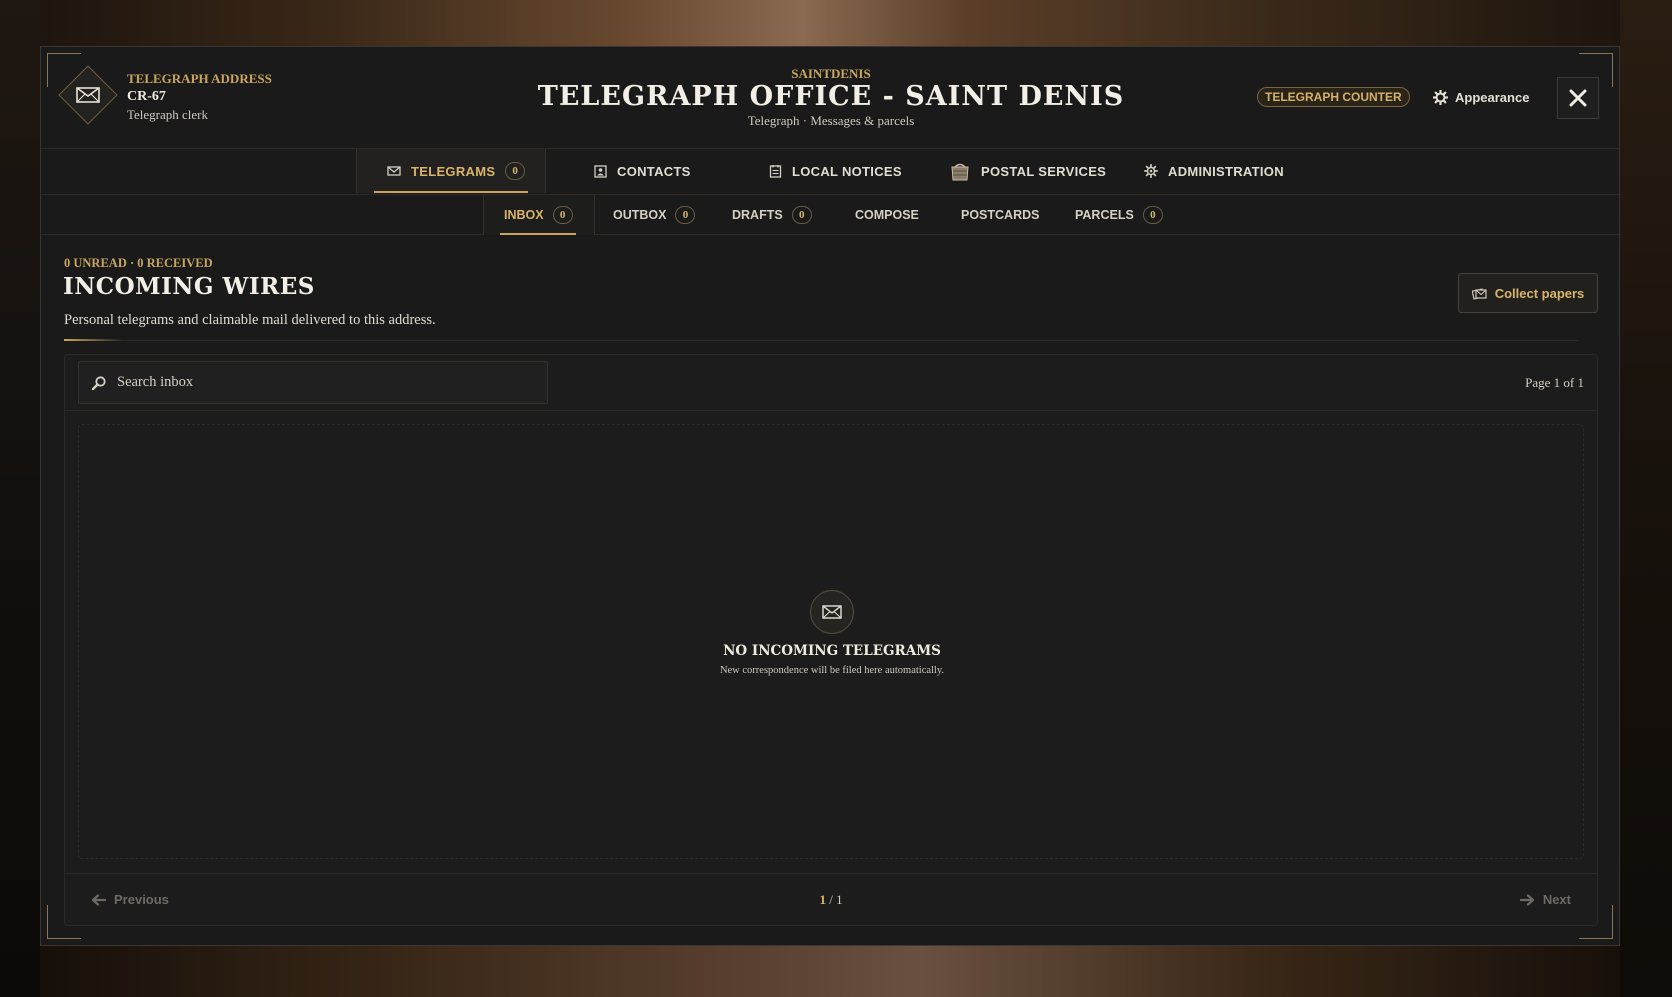 This screenshot has height=997, width=1672. I want to click on background-scene-bottom, so click(836, 971).